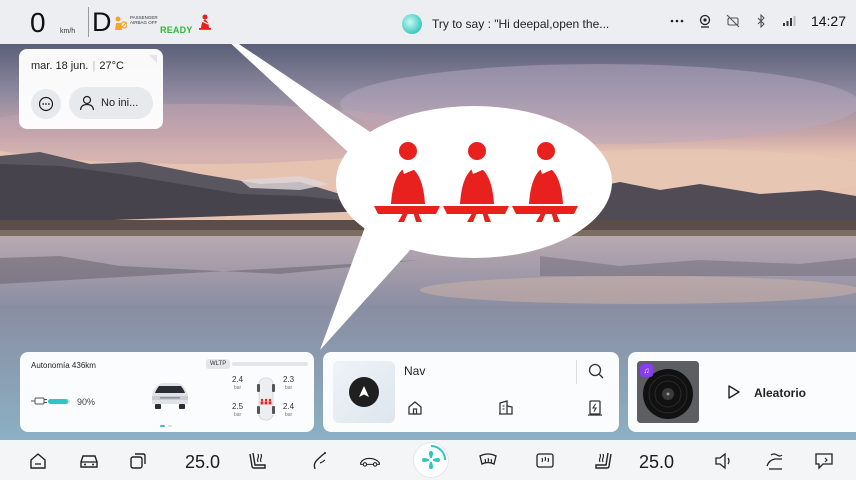  Describe the element at coordinates (170, 426) in the screenshot. I see `page-dot` at that location.